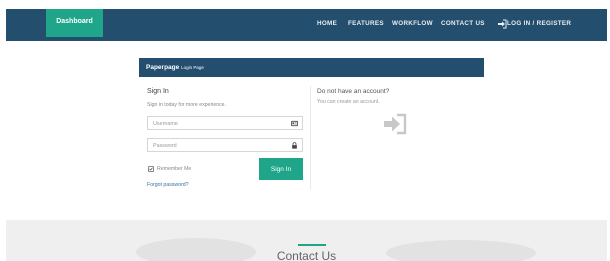  What do you see at coordinates (218, 123) in the screenshot?
I see `username-input` at bounding box center [218, 123].